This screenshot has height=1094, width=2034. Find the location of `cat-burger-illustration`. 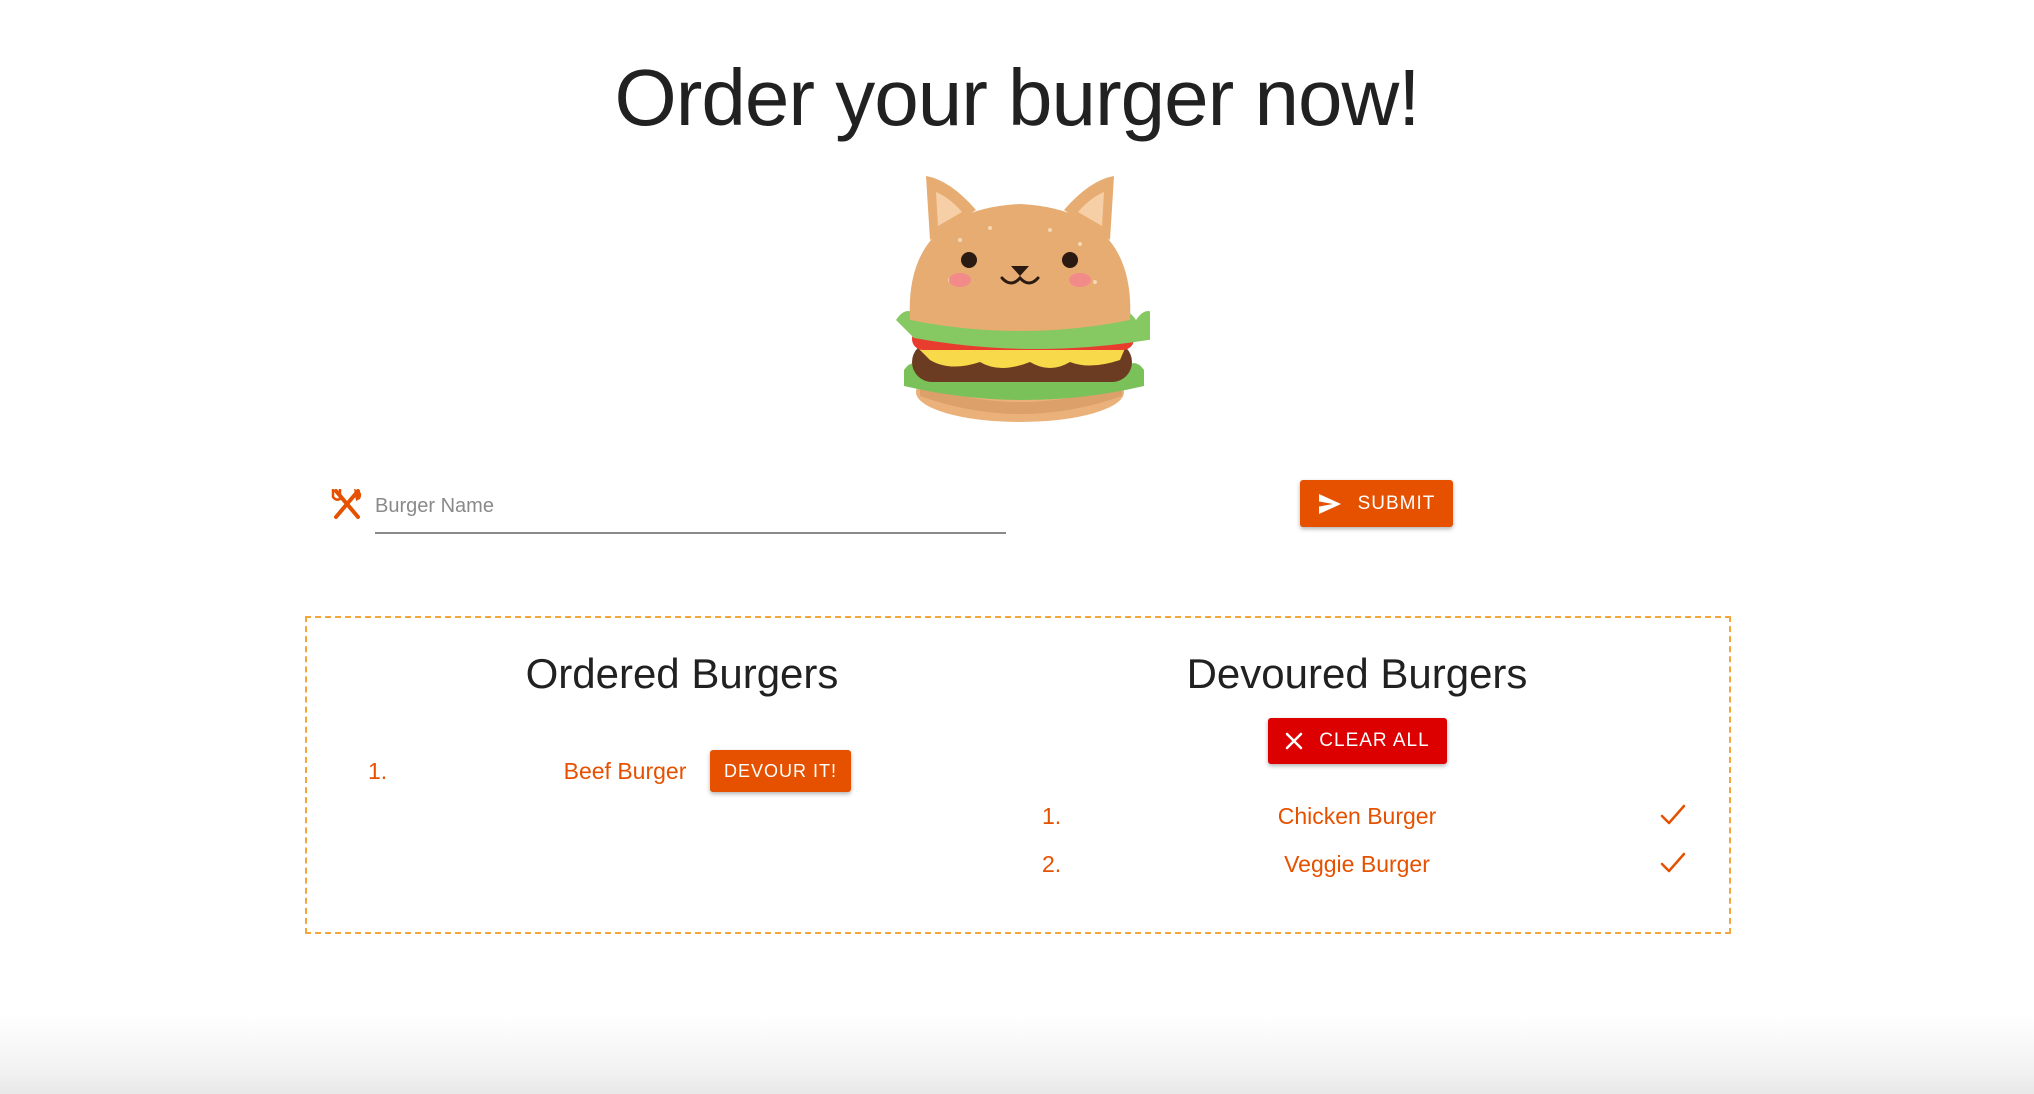

cat-burger-illustration is located at coordinates (1023, 299).